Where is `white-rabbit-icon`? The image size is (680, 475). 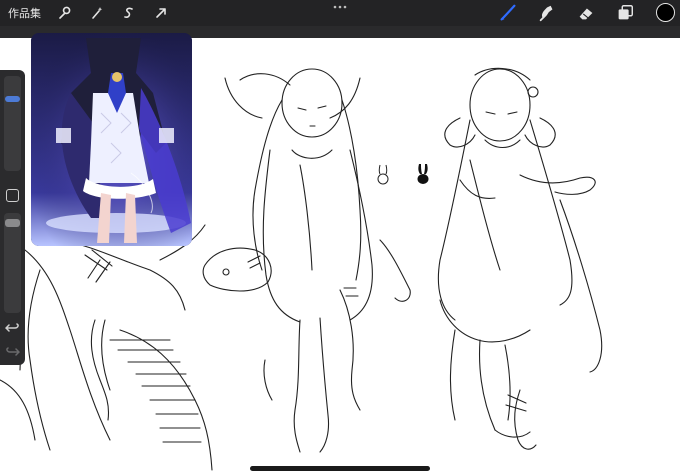
white-rabbit-icon is located at coordinates (383, 174).